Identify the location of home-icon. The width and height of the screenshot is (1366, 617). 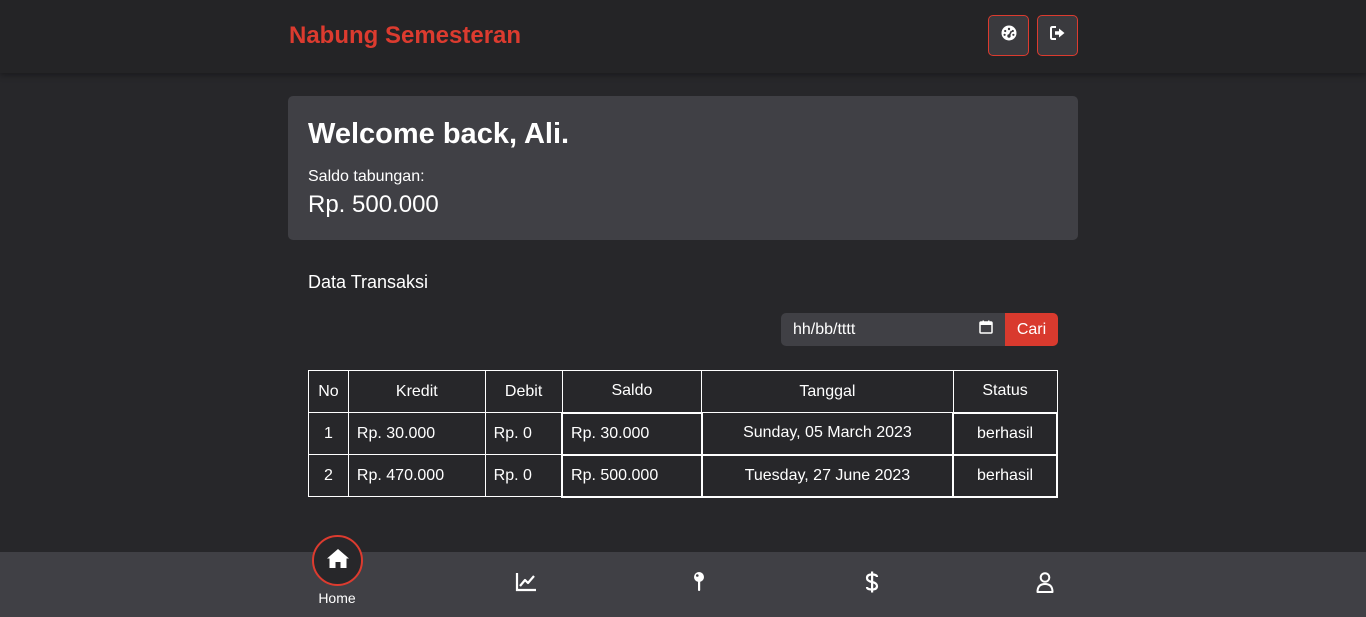
(338, 561).